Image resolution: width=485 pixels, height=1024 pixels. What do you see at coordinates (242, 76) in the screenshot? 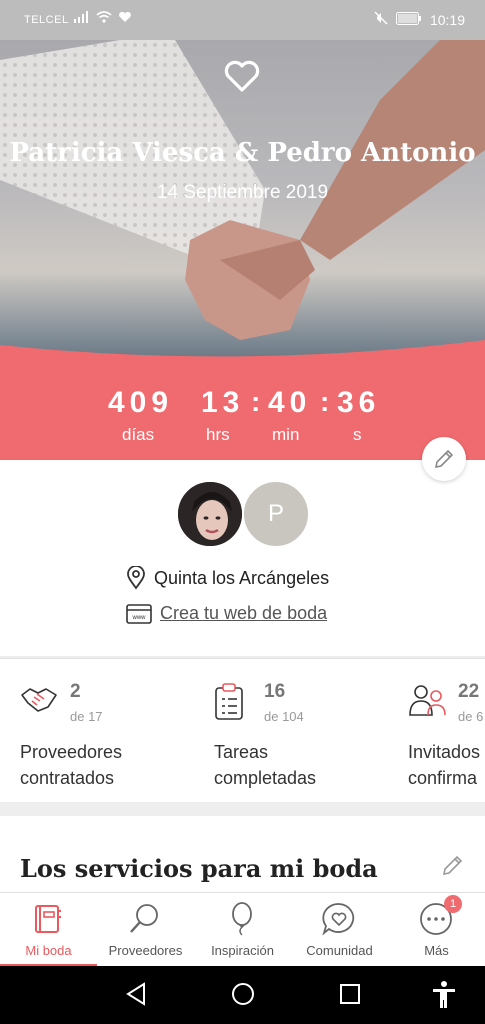
I see `heart-logo-icon` at bounding box center [242, 76].